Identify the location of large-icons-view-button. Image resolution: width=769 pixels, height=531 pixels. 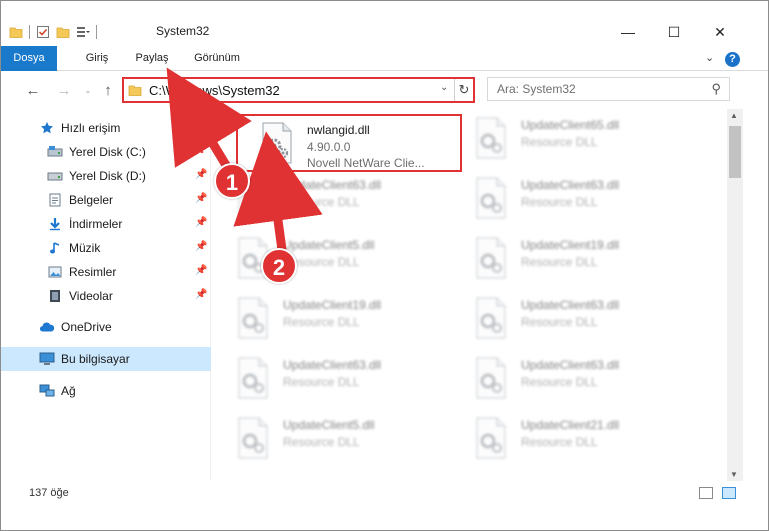
(729, 493).